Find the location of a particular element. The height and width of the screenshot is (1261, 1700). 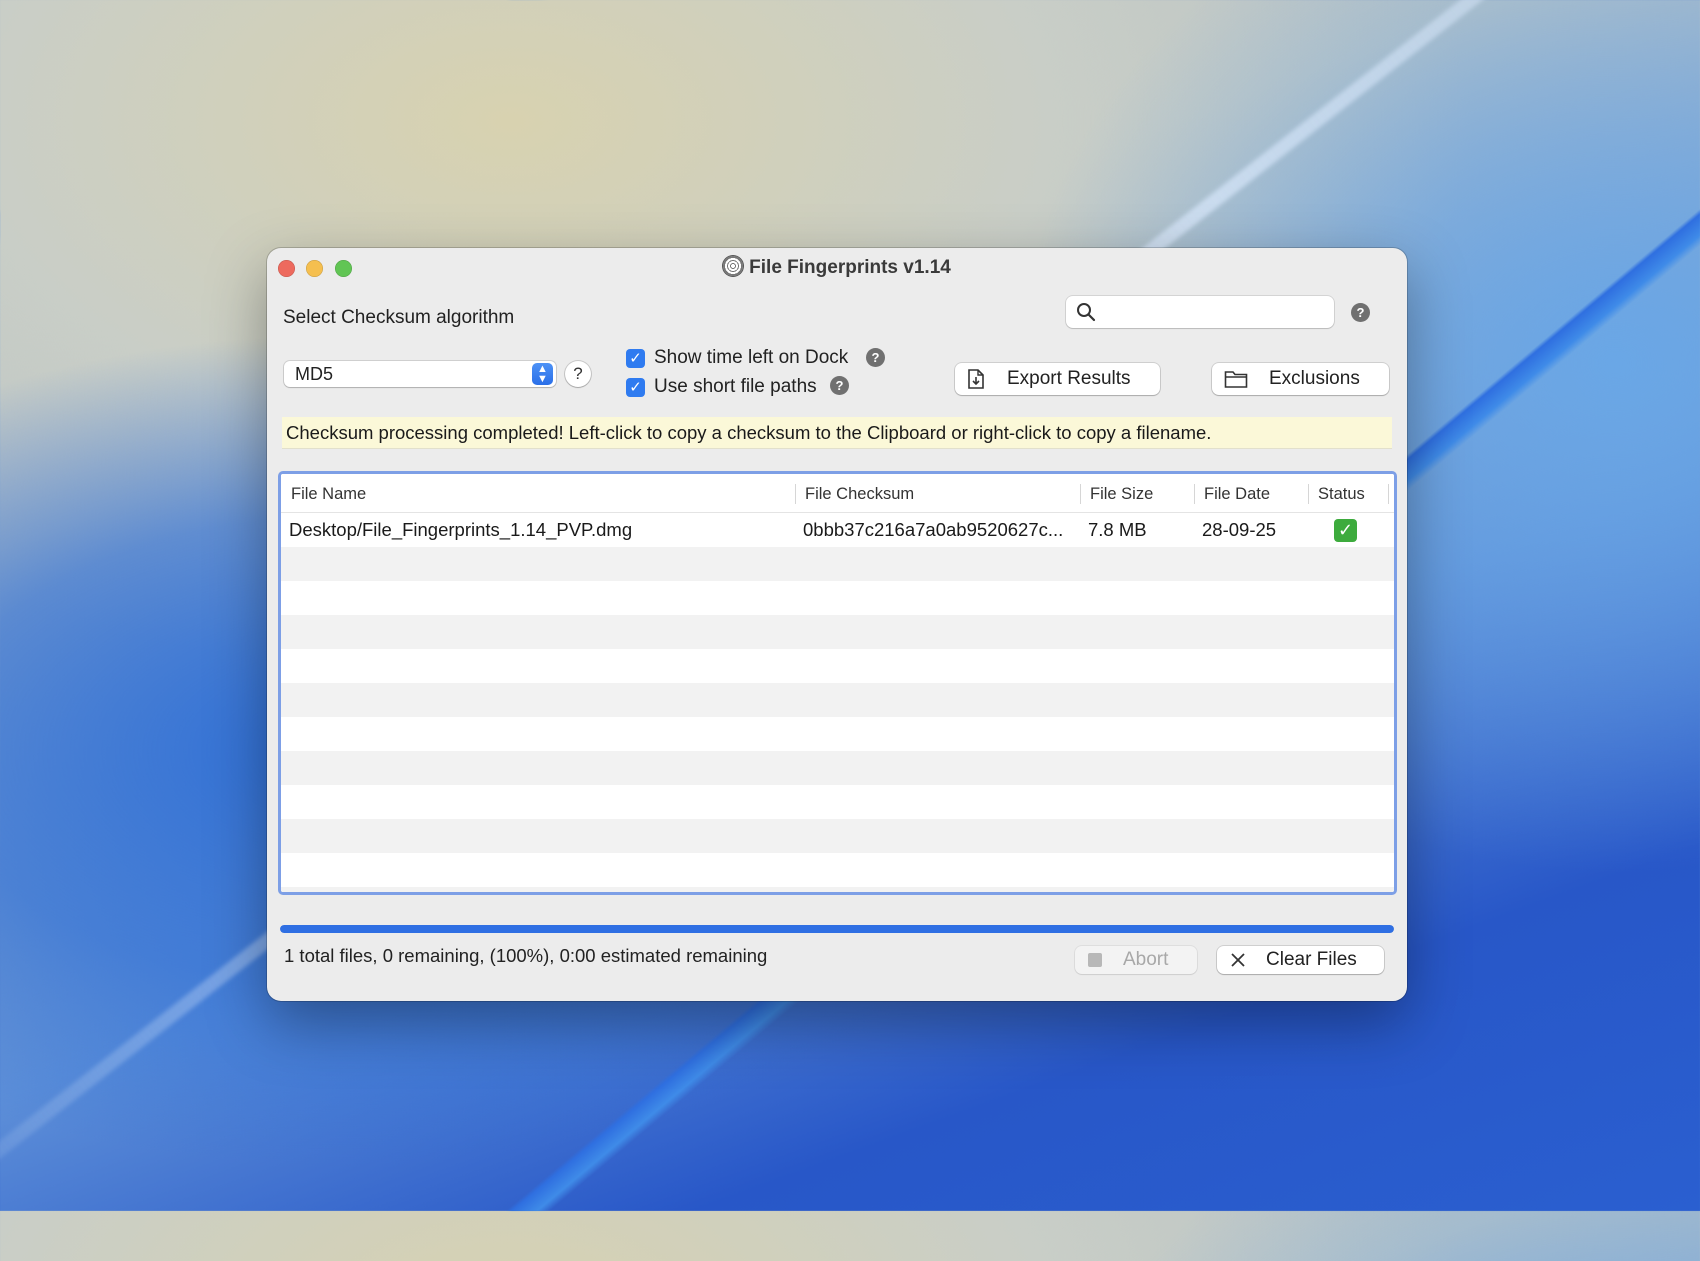

short-paths-label: Use short file paths is located at coordinates (735, 386).